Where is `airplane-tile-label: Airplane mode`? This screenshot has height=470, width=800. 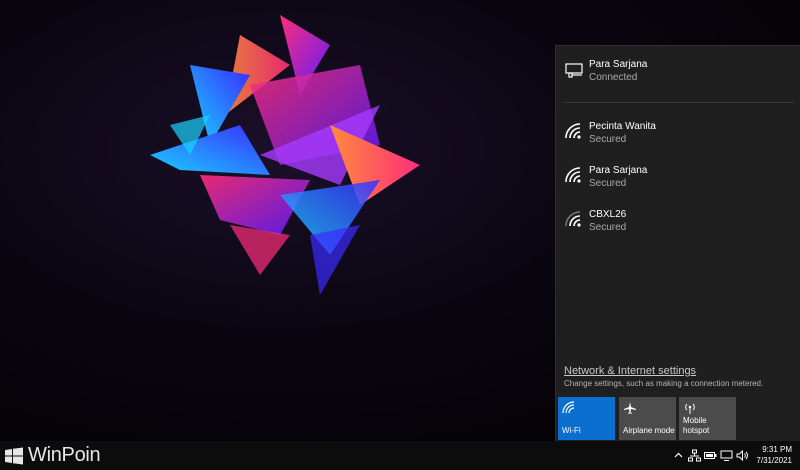 airplane-tile-label: Airplane mode is located at coordinates (649, 430).